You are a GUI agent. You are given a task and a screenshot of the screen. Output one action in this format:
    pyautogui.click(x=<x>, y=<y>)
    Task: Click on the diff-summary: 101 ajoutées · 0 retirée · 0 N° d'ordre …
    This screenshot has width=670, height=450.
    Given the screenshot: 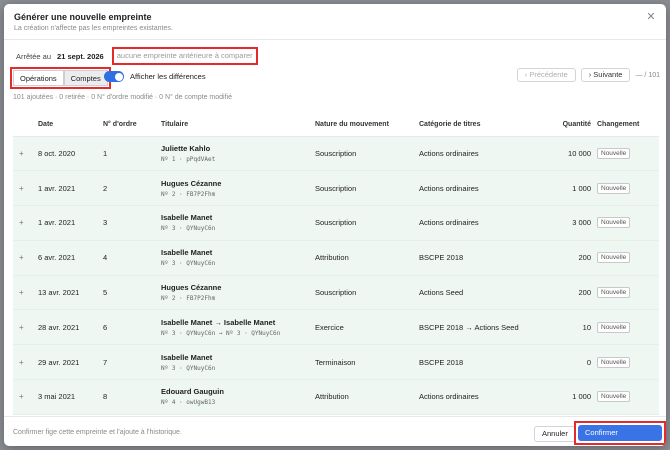 What is the action you would take?
    pyautogui.click(x=122, y=97)
    